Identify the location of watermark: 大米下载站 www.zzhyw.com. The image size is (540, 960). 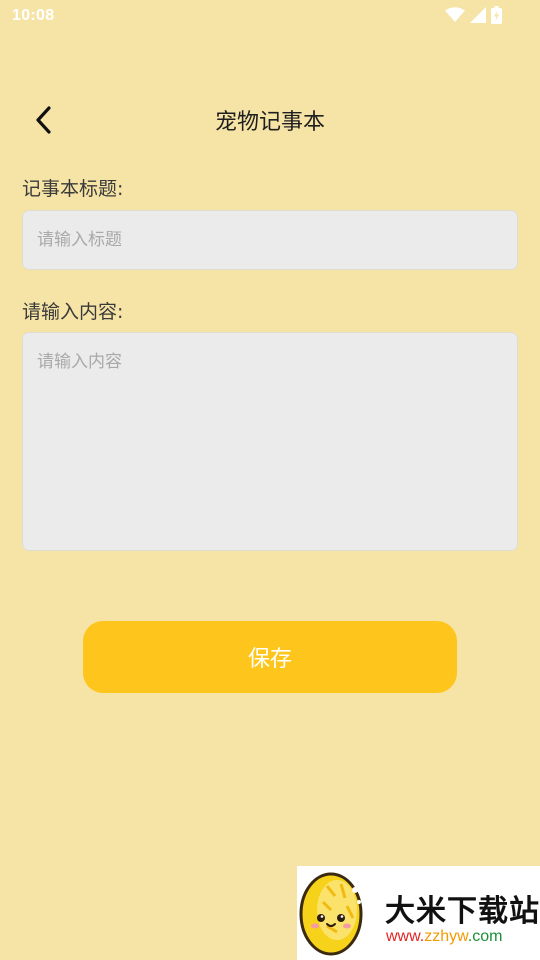
(418, 913).